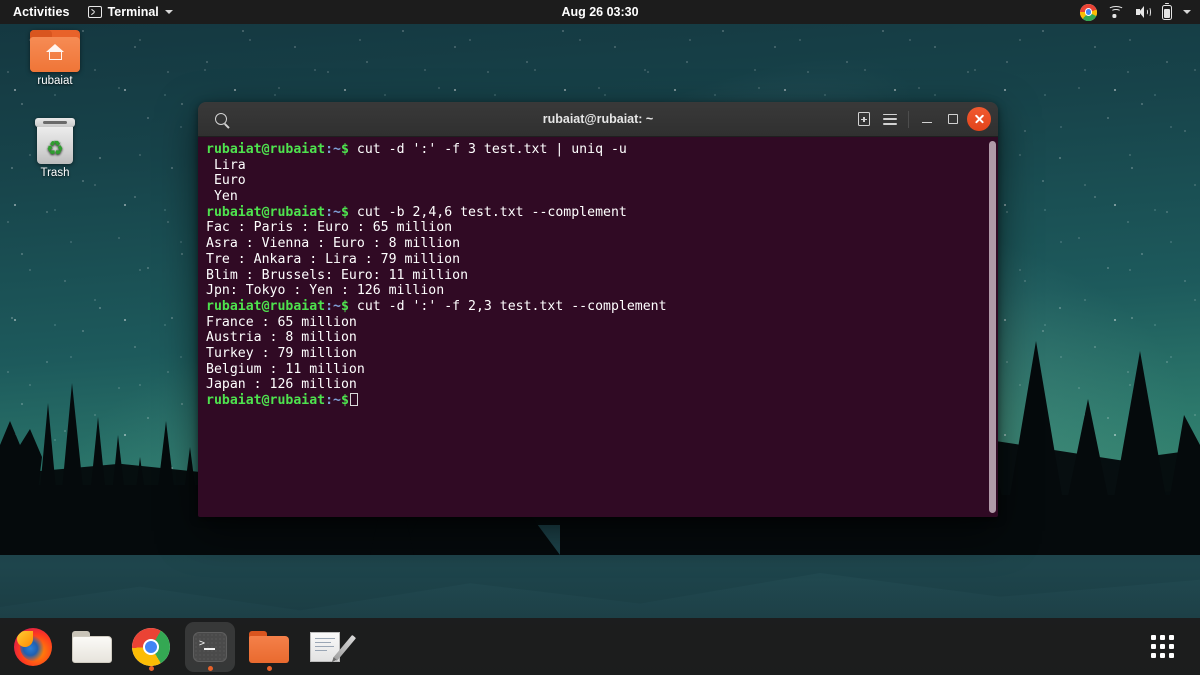 The image size is (1200, 675). Describe the element at coordinates (507, 306) in the screenshot. I see `terminal-command: cut -d ':' -f 2,3 test.txt --complement` at that location.